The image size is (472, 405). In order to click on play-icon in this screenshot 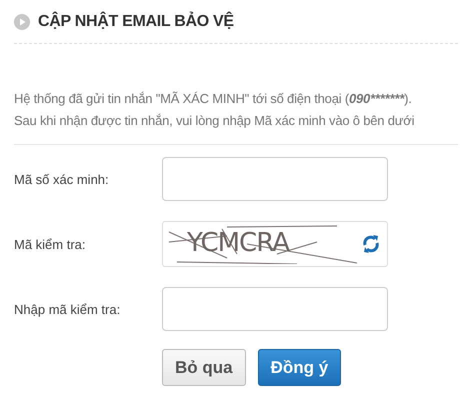, I will do `click(22, 22)`.